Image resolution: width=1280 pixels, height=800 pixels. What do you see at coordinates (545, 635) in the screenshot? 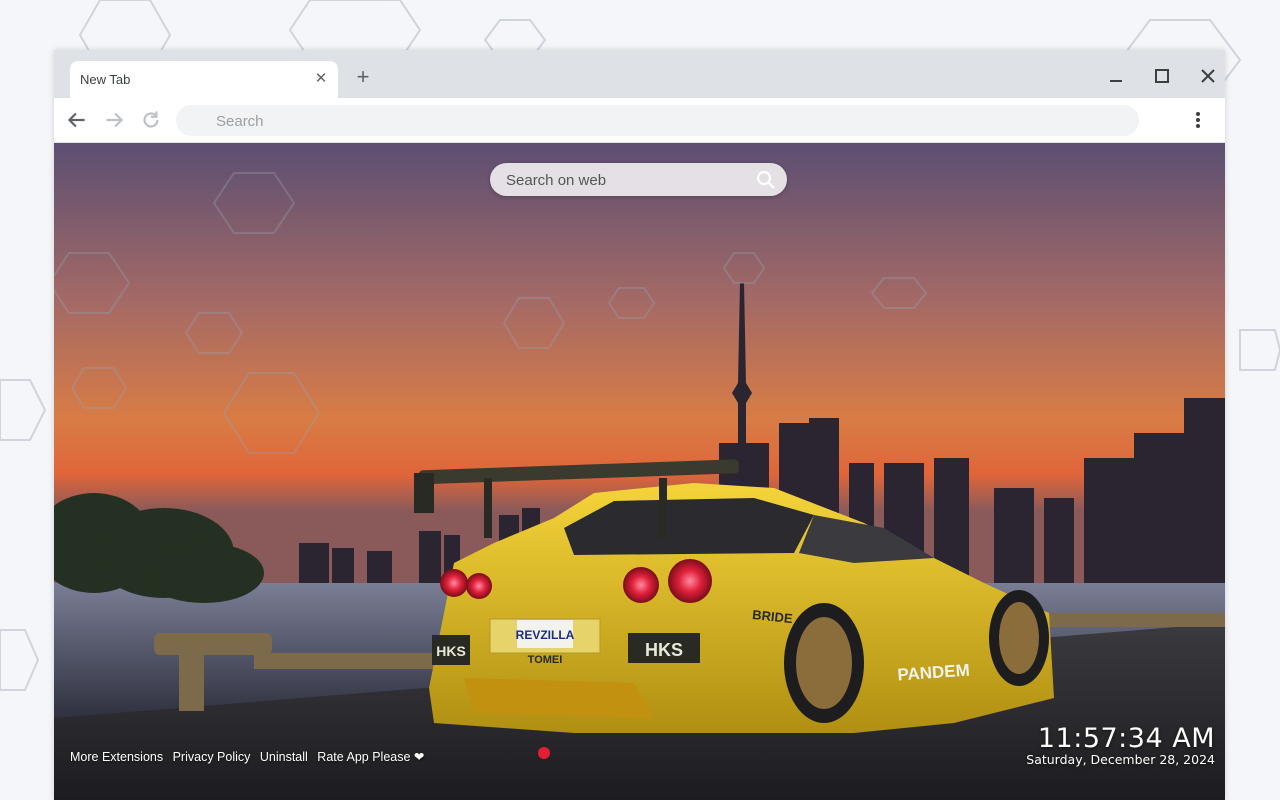
I see `svg-text: REVZILLA` at bounding box center [545, 635].